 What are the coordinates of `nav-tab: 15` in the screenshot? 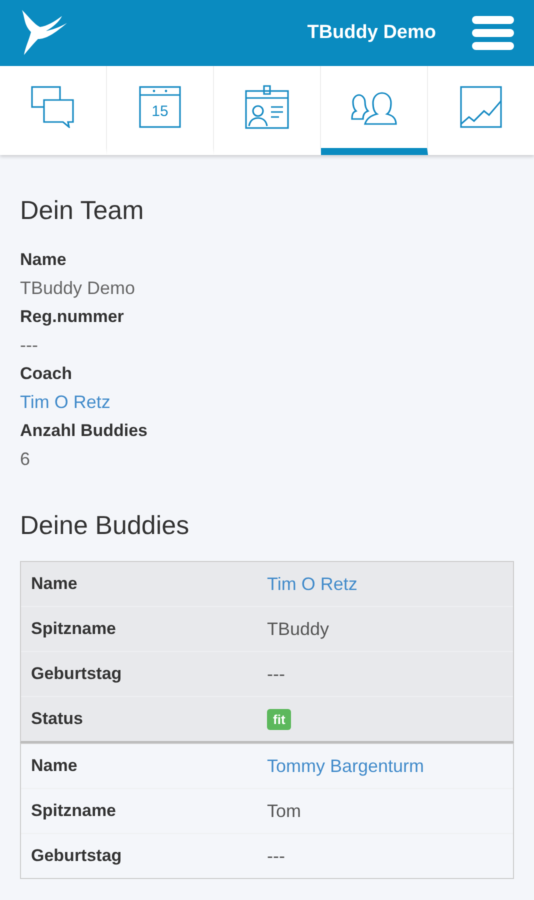 It's located at (160, 110).